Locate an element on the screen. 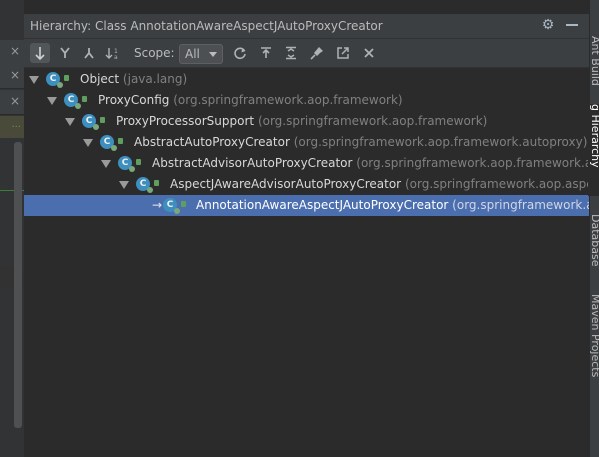 The height and width of the screenshot is (457, 599). supertypes-button is located at coordinates (65, 53).